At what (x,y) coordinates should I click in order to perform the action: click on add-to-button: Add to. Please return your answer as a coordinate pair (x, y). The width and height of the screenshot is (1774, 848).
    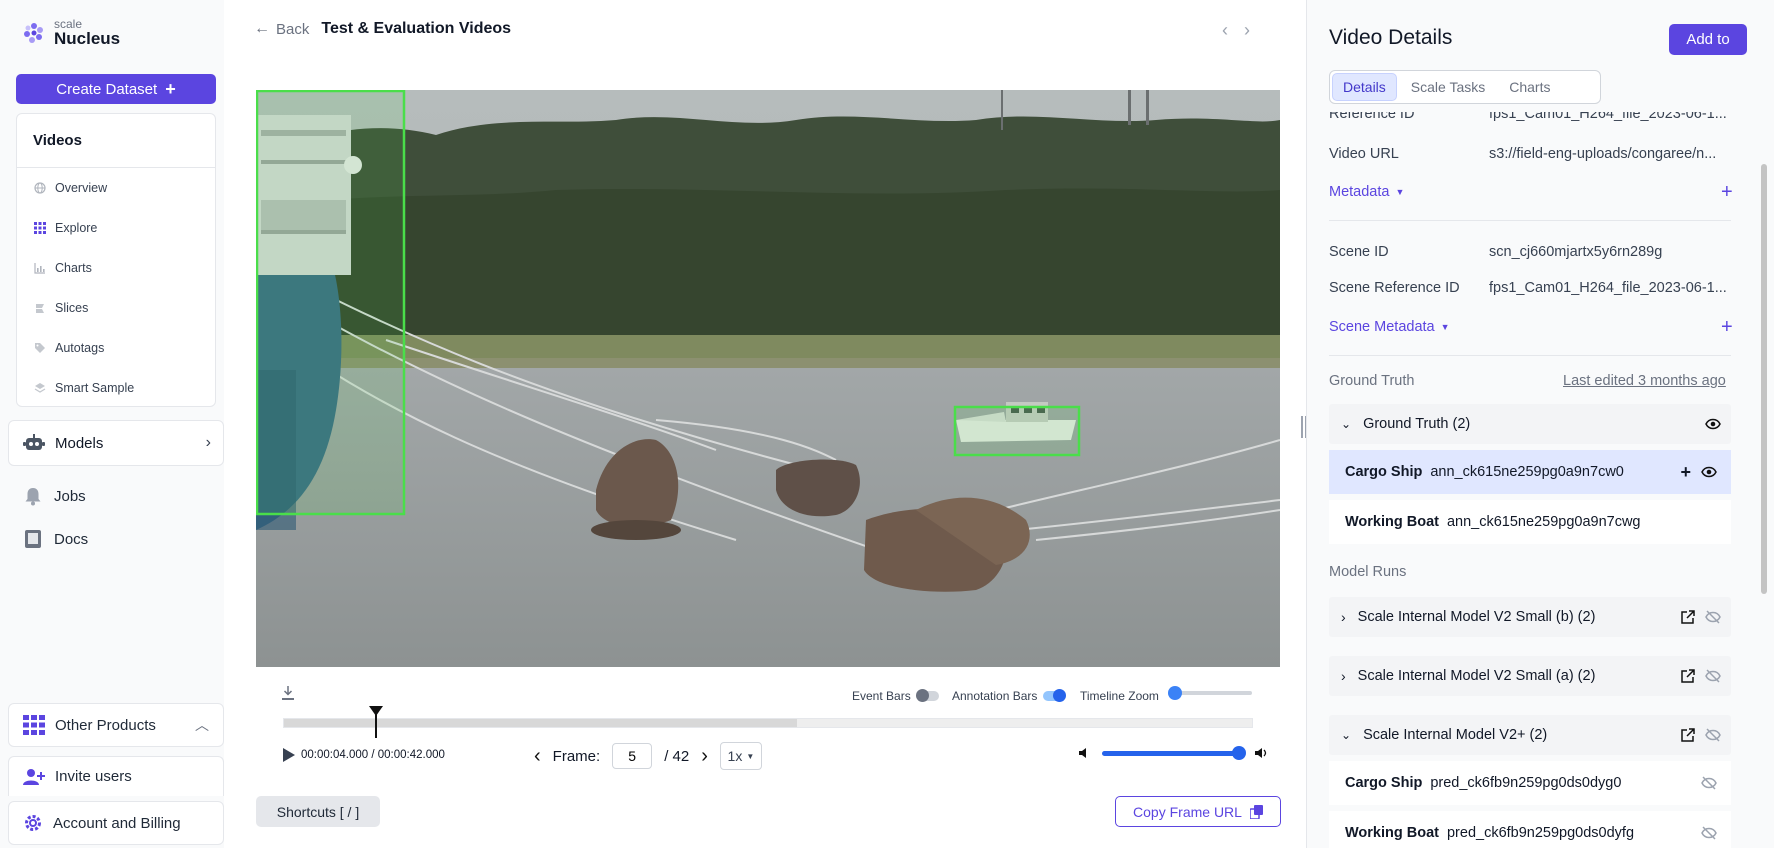
    Looking at the image, I should click on (1708, 39).